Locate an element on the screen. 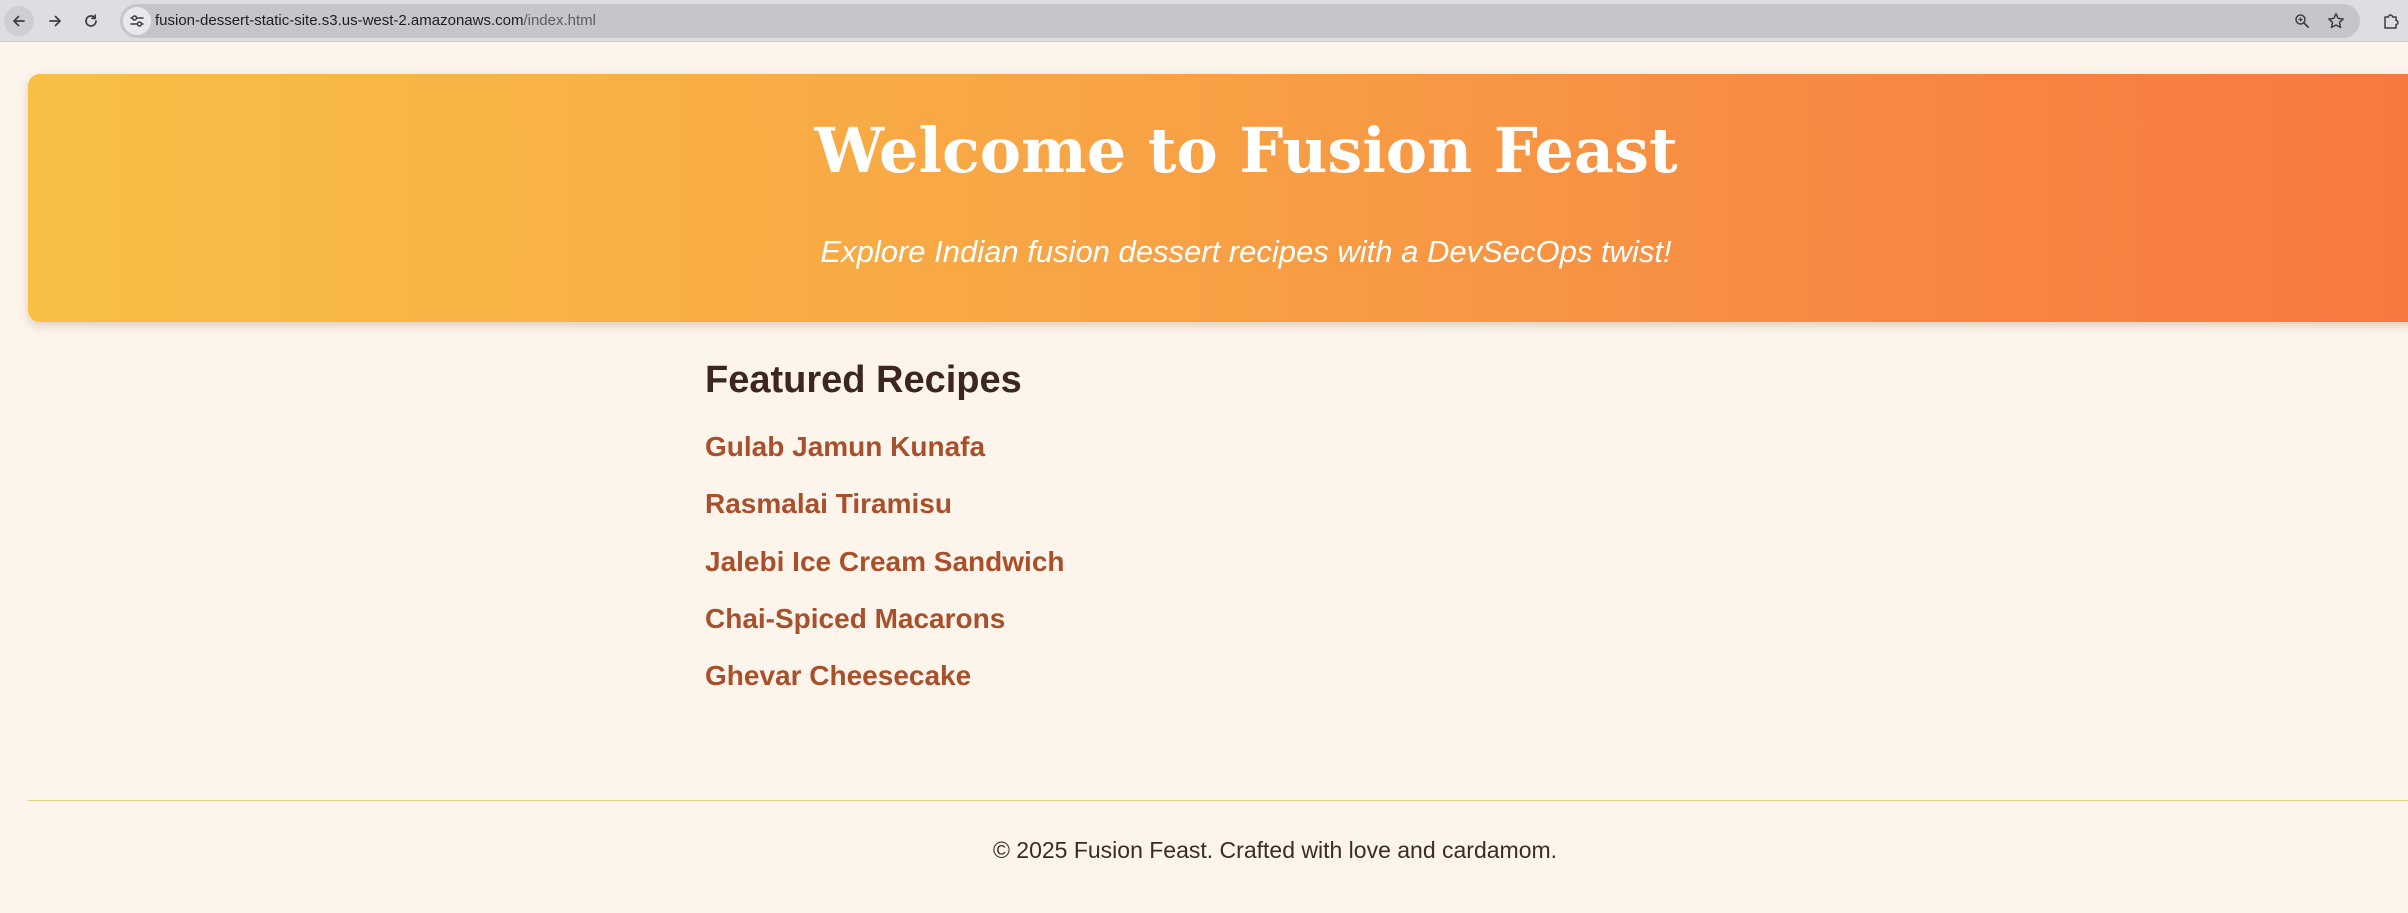 The image size is (2408, 913). site-info-button is located at coordinates (137, 21).